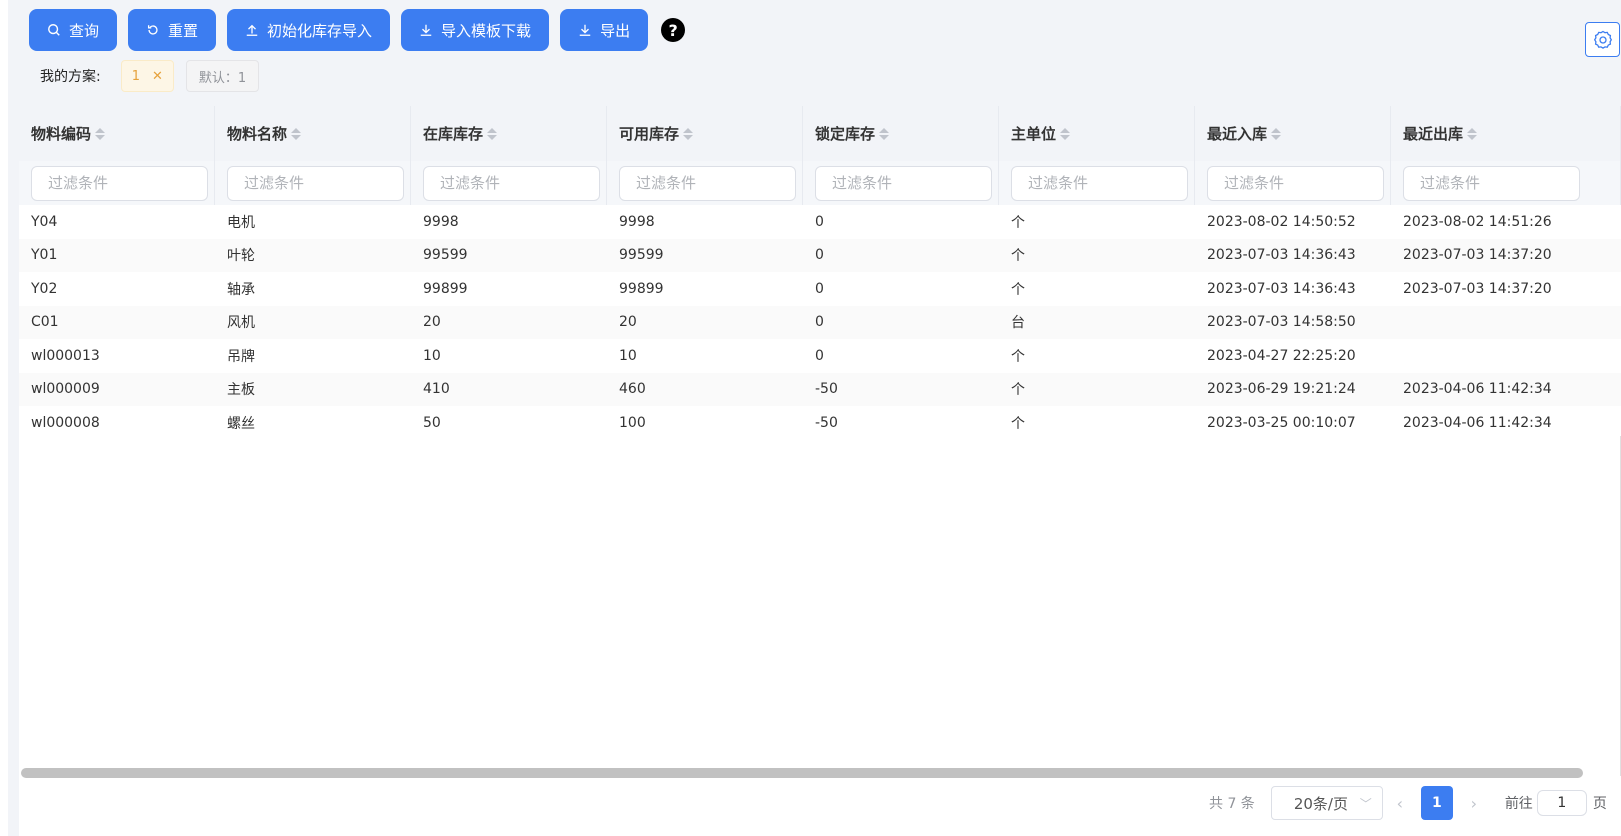 The width and height of the screenshot is (1621, 836). I want to click on column-header-label: 在库库存, so click(453, 134).